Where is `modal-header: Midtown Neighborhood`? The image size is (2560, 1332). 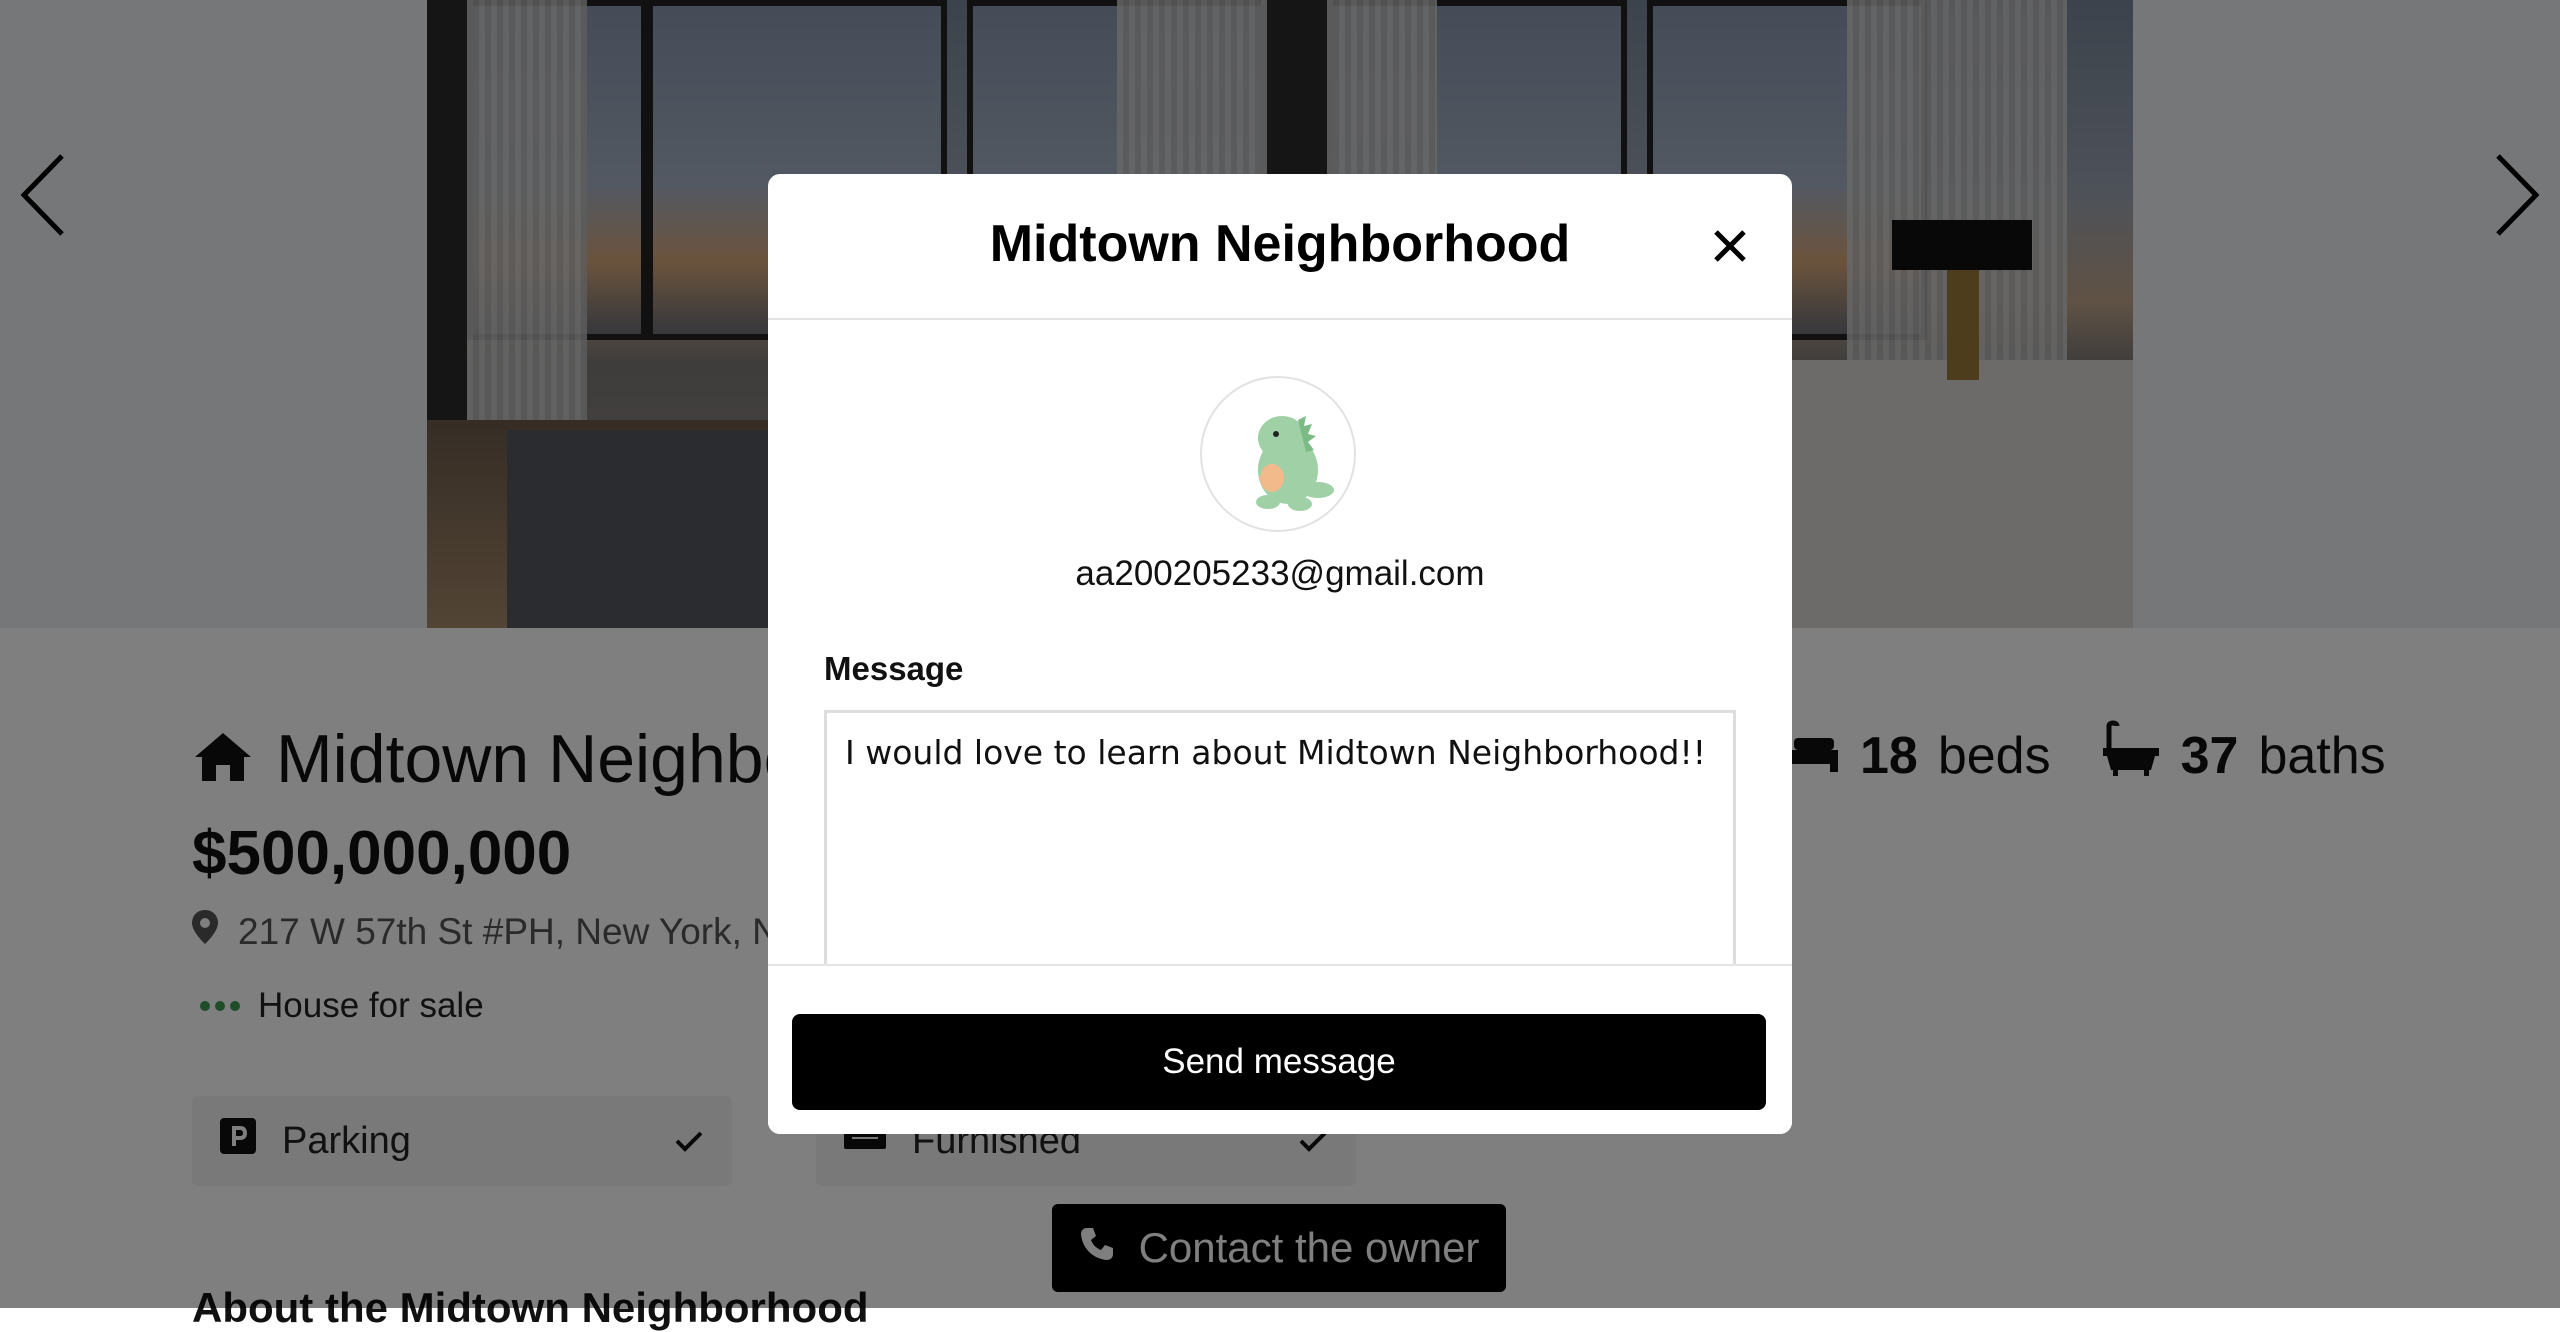
modal-header: Midtown Neighborhood is located at coordinates (1280, 247).